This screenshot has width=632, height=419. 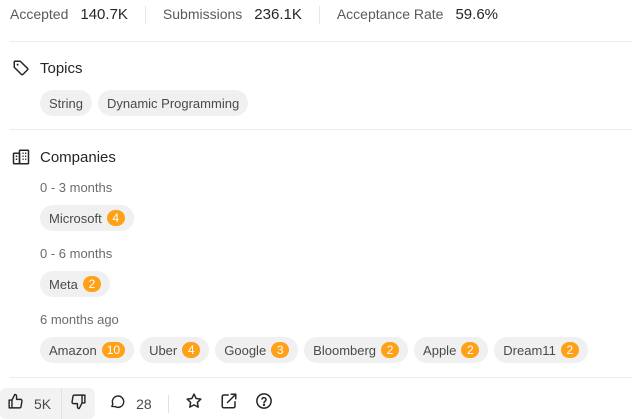 What do you see at coordinates (280, 350) in the screenshot?
I see `count-badge: 3` at bounding box center [280, 350].